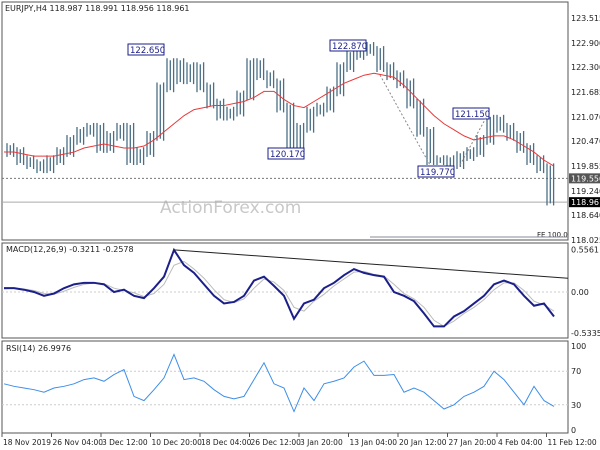 The width and height of the screenshot is (600, 450). What do you see at coordinates (78, 442) in the screenshot?
I see `time-tick: 26 Nov 04:00` at bounding box center [78, 442].